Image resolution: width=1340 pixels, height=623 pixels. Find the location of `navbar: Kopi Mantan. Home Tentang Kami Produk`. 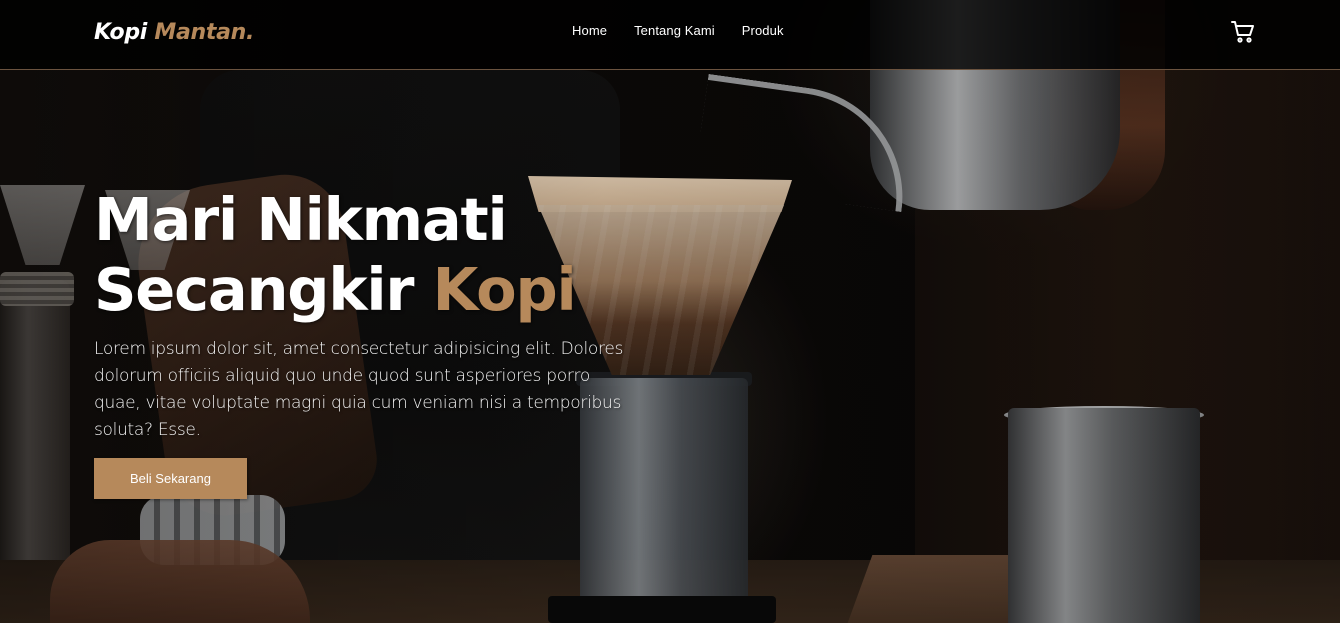

navbar: Kopi Mantan. Home Tentang Kami Produk is located at coordinates (670, 35).